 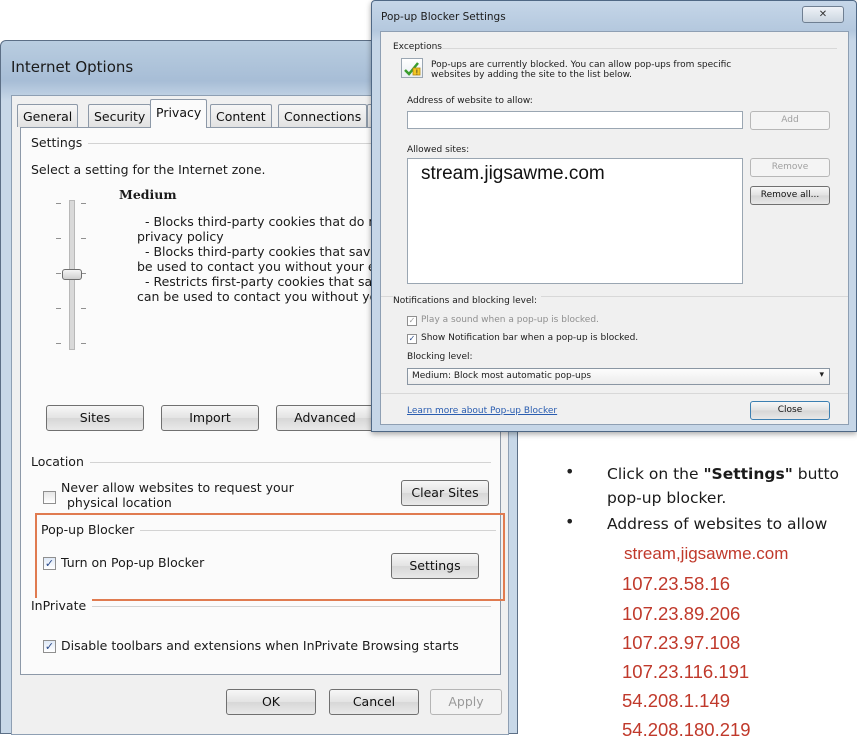 I want to click on instruction-line1: Click on the "Settings" butto, so click(x=723, y=474).